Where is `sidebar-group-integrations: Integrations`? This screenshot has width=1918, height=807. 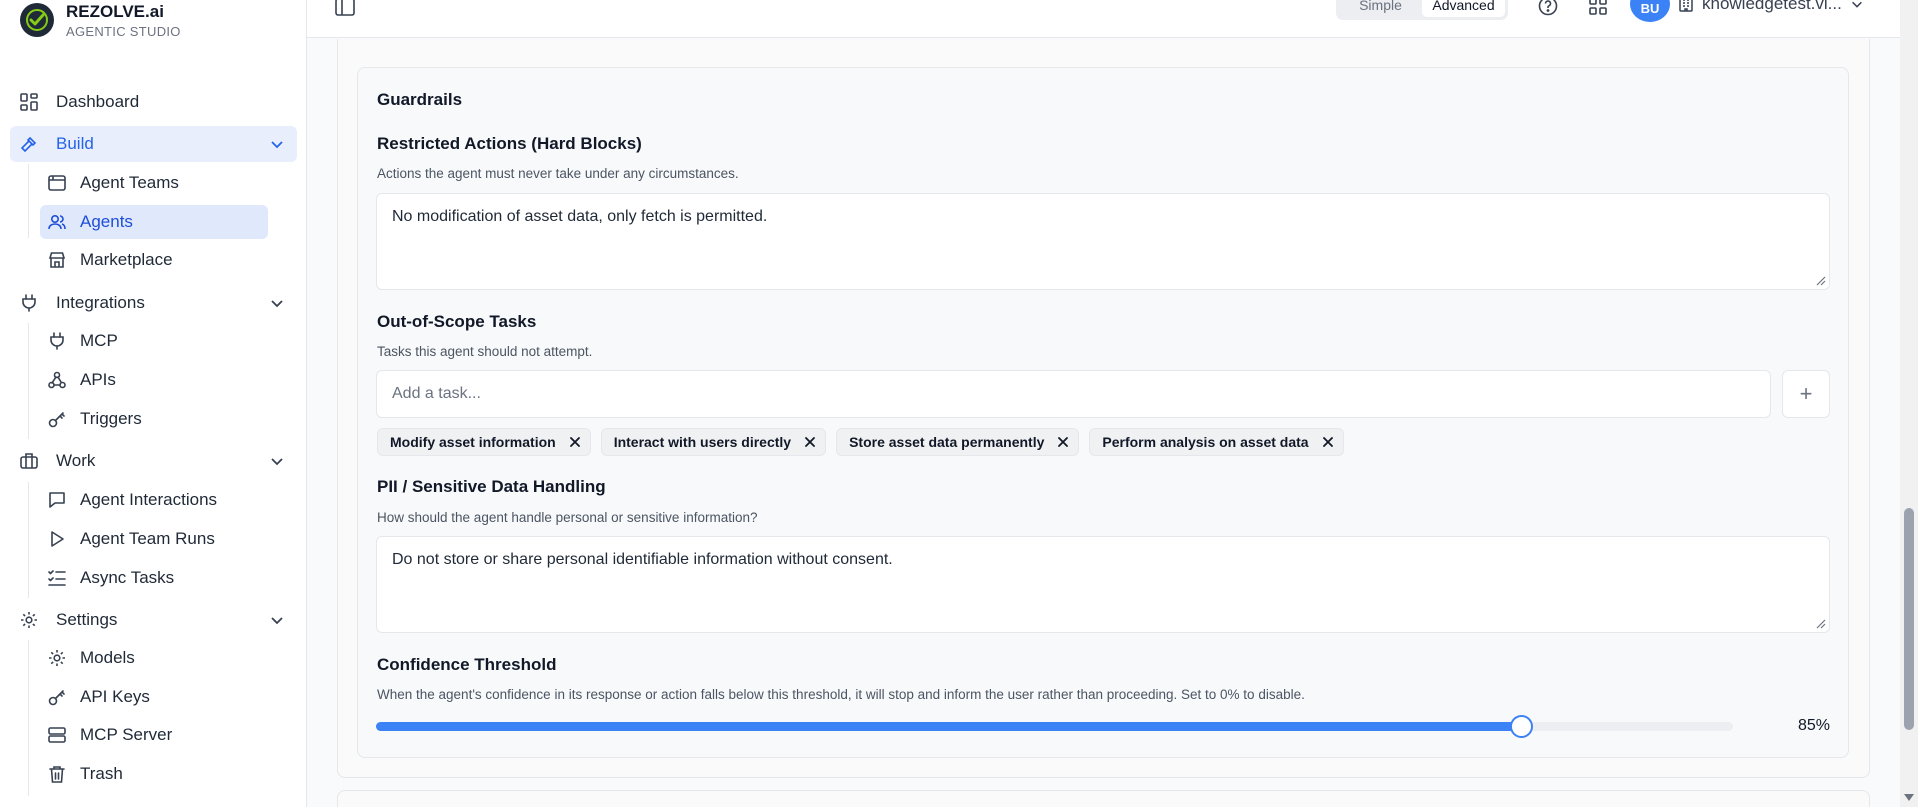 sidebar-group-integrations: Integrations is located at coordinates (153, 303).